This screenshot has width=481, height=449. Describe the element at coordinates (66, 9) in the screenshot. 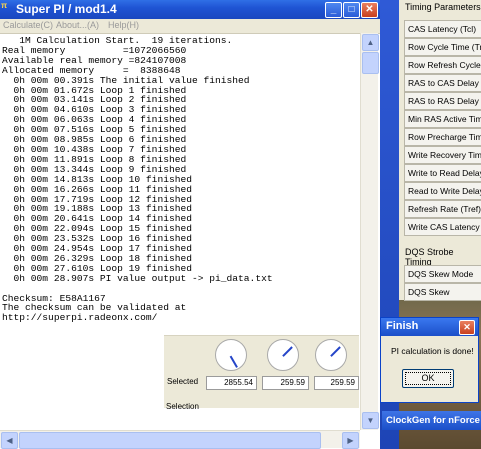

I see `window-title: Super PI / mod1.4` at that location.